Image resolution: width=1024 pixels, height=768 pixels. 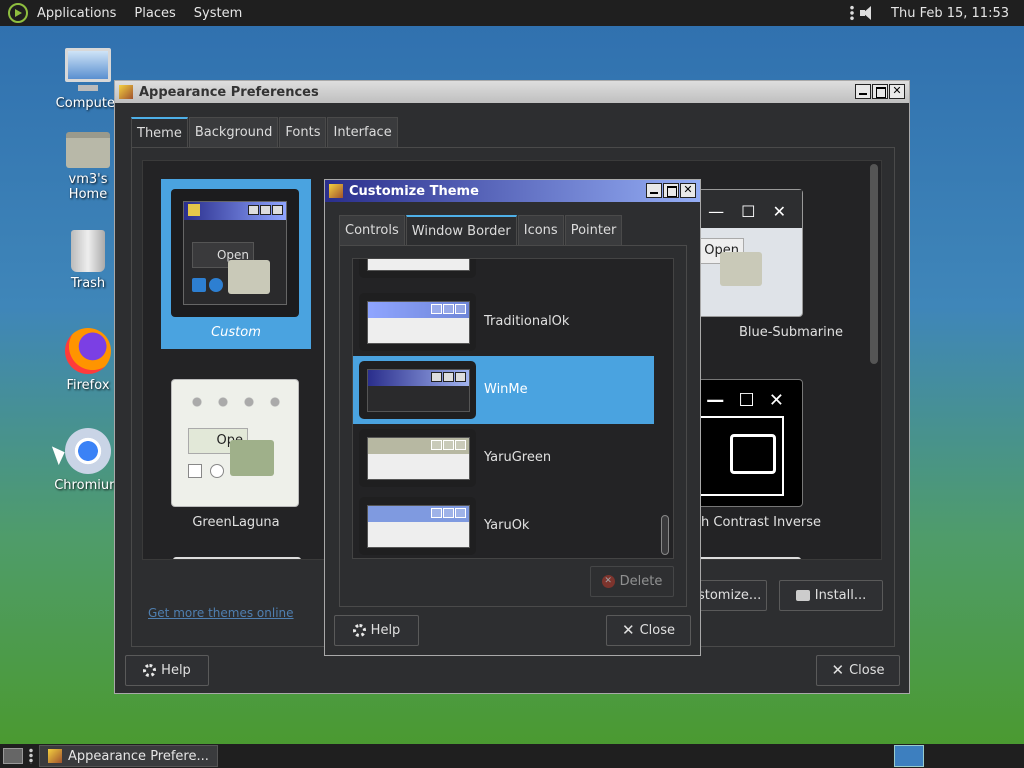 What do you see at coordinates (221, 613) in the screenshot?
I see `get-more-themes-link: Get more themes online` at bounding box center [221, 613].